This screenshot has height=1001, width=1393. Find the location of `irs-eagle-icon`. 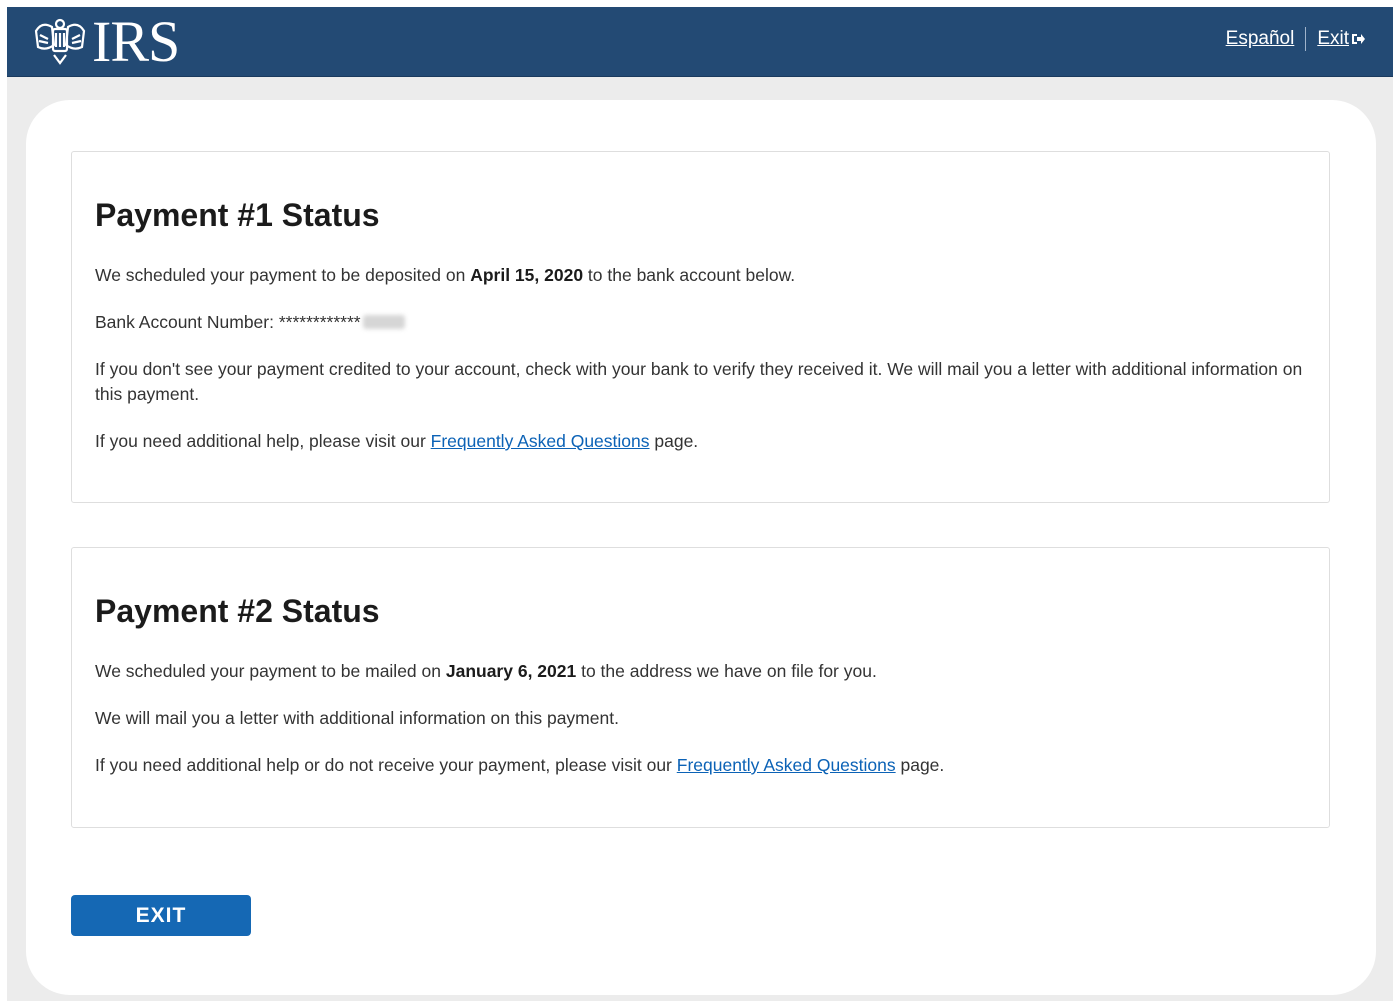

irs-eagle-icon is located at coordinates (60, 41).